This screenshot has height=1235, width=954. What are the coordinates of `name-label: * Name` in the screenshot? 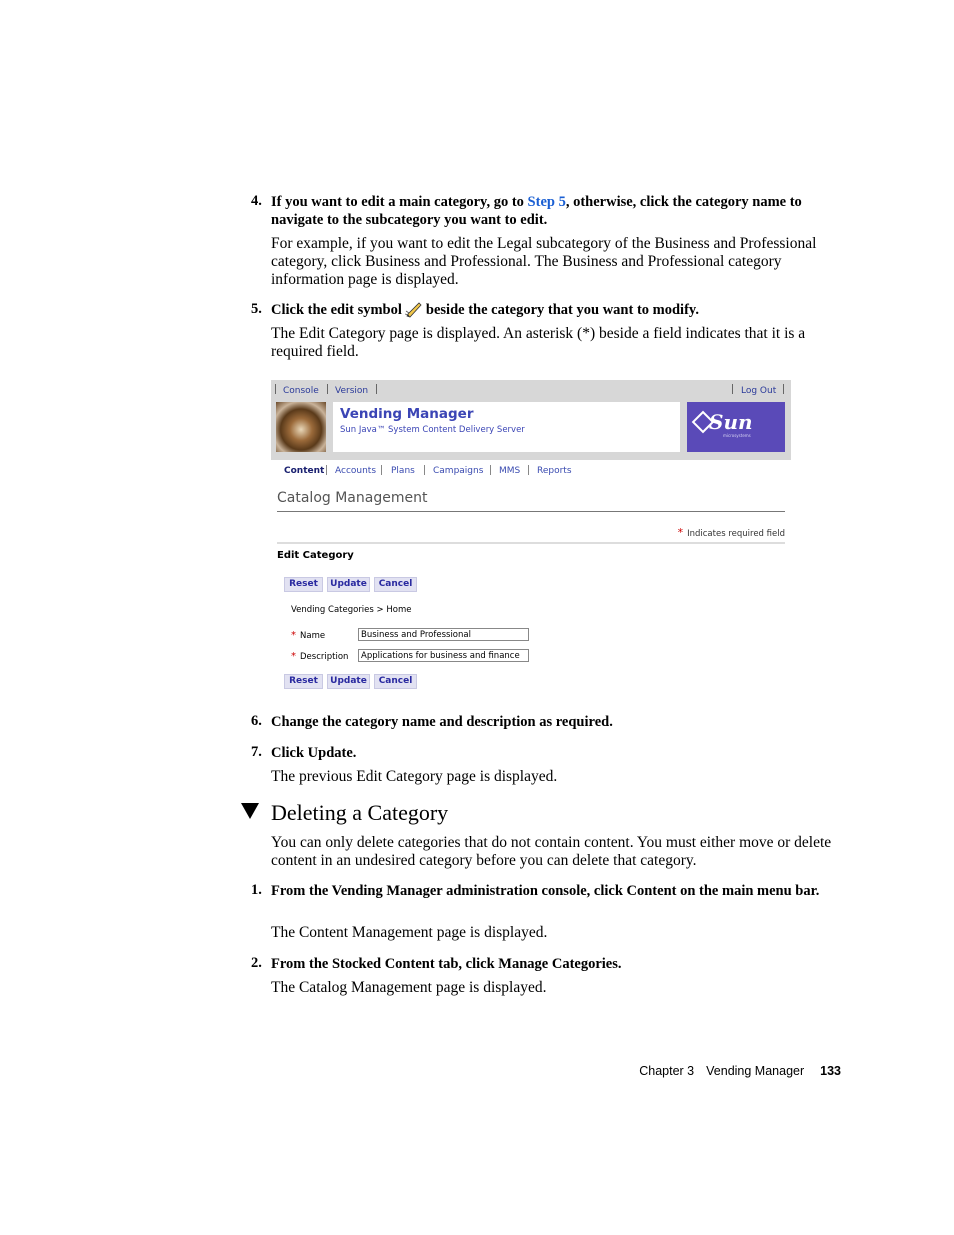 It's located at (308, 635).